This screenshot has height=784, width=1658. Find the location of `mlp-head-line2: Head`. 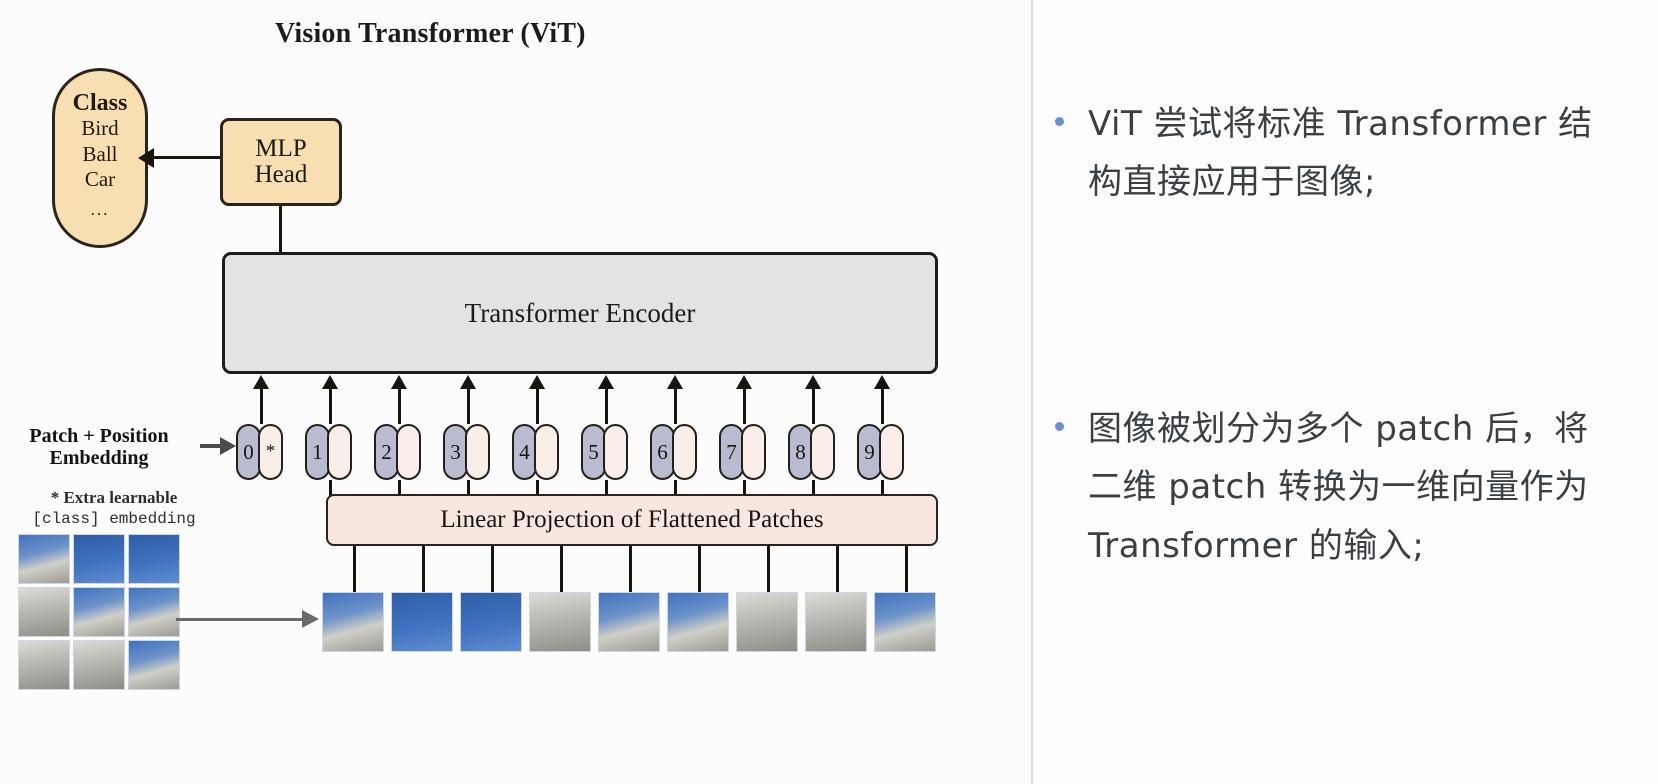

mlp-head-line2: Head is located at coordinates (281, 174).